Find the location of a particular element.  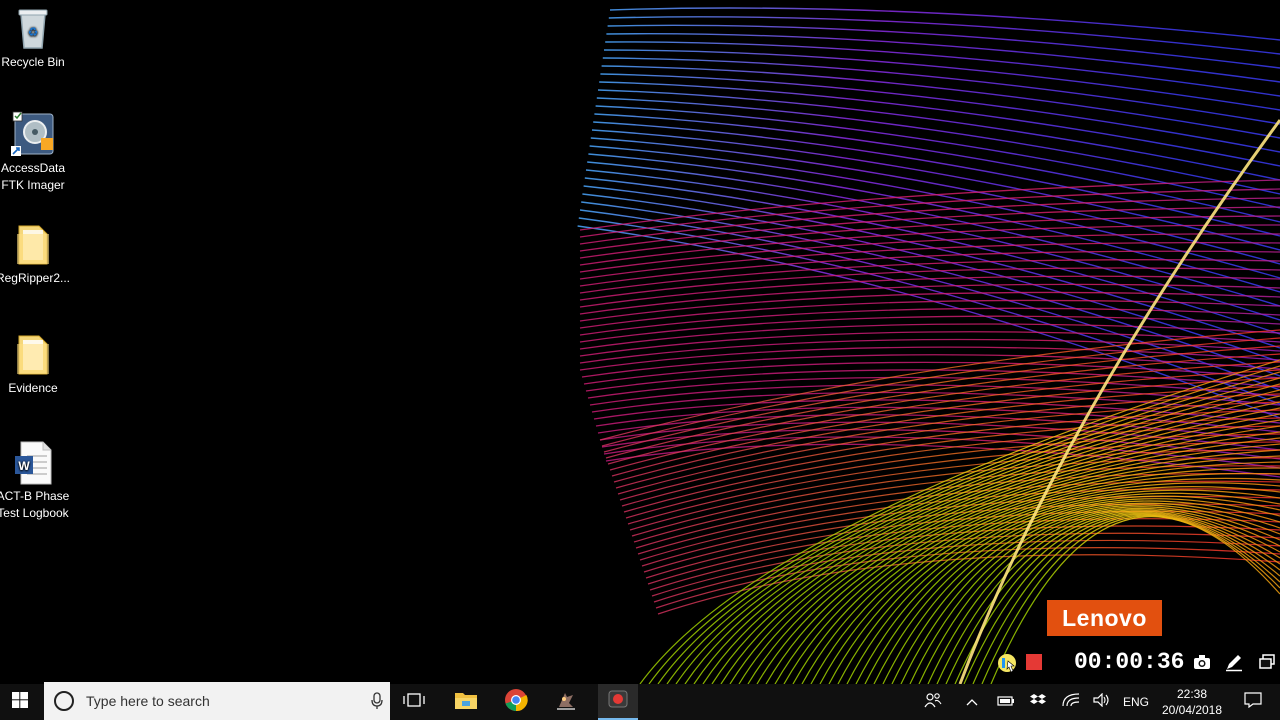

chevron-up-icon is located at coordinates (972, 702).